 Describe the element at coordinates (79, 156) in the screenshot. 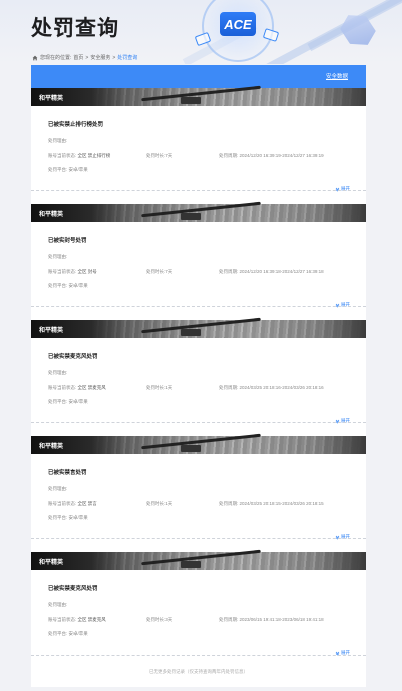

I see `account-state: 账号当前状态: 全区 禁止排行榜` at that location.